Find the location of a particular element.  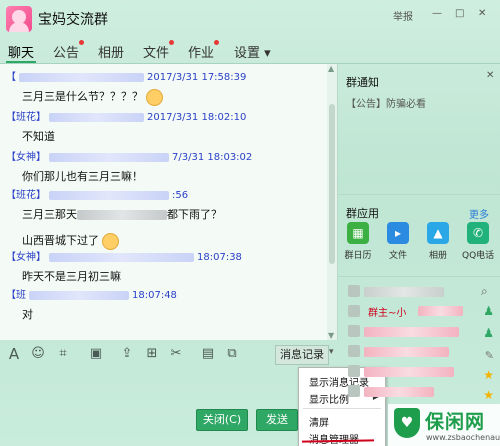

tab-notice: 公告 is located at coordinates (69, 50).